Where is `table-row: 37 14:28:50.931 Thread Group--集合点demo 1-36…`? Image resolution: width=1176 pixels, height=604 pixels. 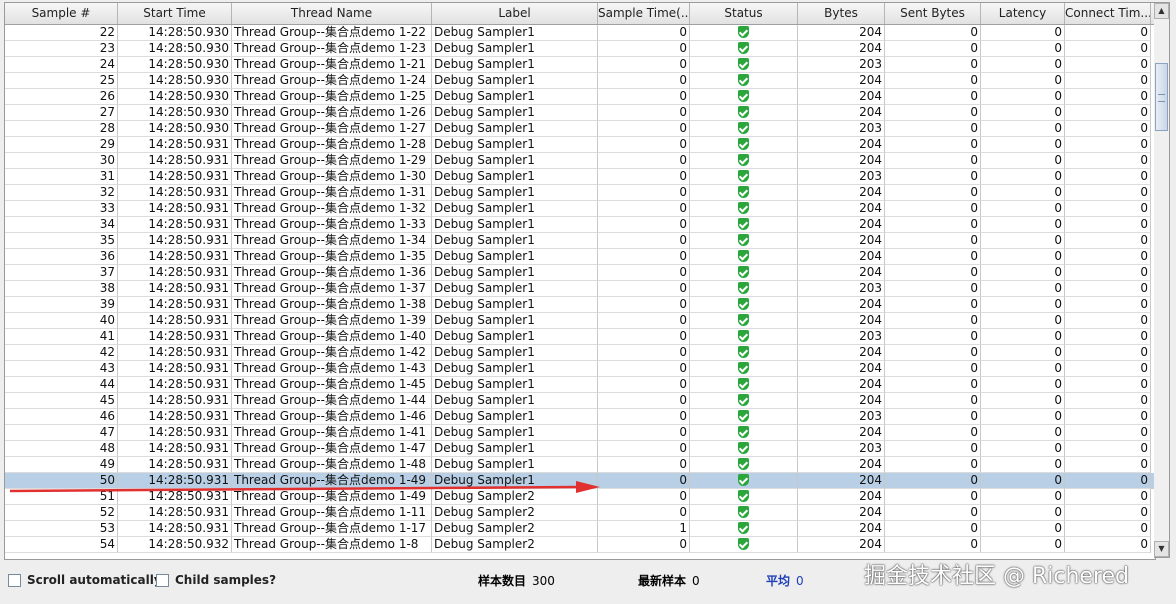
table-row: 37 14:28:50.931 Thread Group--集合点demo 1-36… is located at coordinates (580, 273).